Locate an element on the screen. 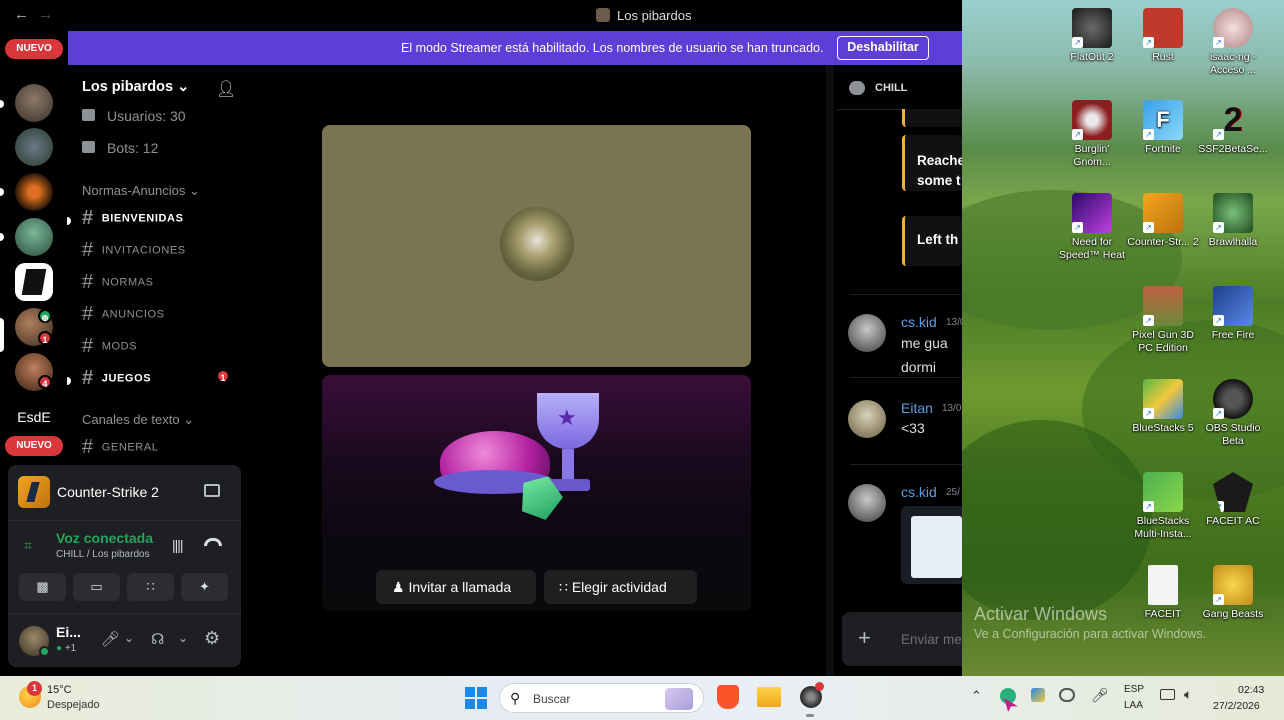  desktop-icon-obs: ↗ OBS Studio Beta is located at coordinates (1233, 413).